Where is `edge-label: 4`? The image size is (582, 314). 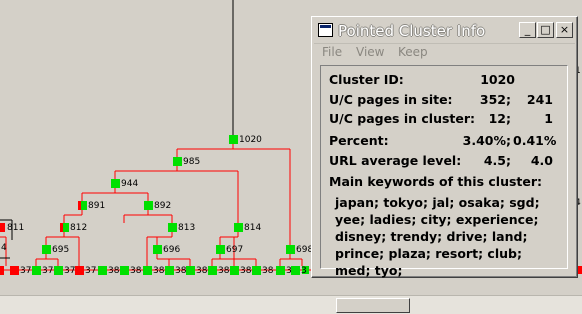
edge-label: 4 is located at coordinates (4, 248).